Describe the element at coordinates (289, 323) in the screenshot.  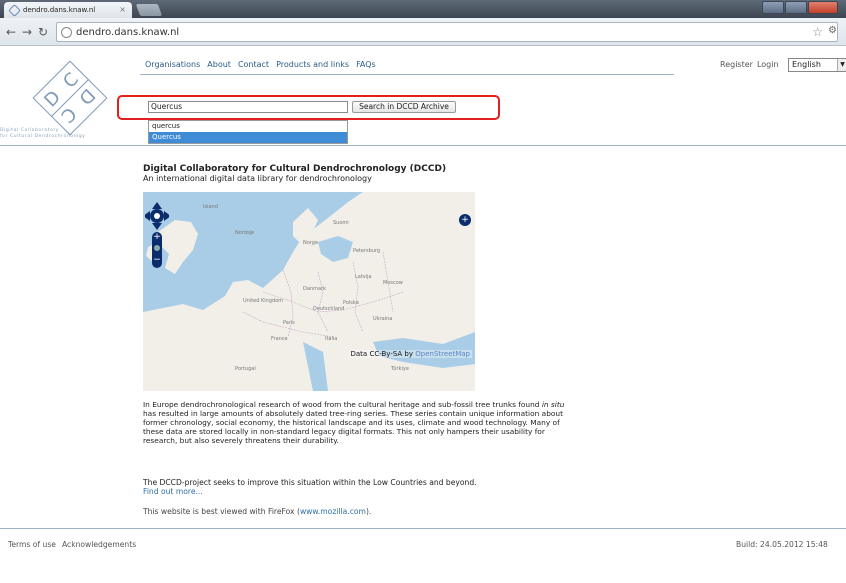
I see `svg-text: Paris` at that location.